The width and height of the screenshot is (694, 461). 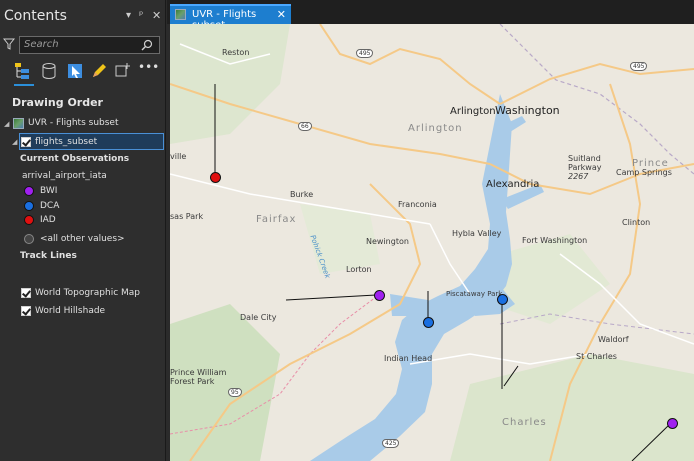 I want to click on place-label-clinton: Clinton, so click(x=636, y=222).